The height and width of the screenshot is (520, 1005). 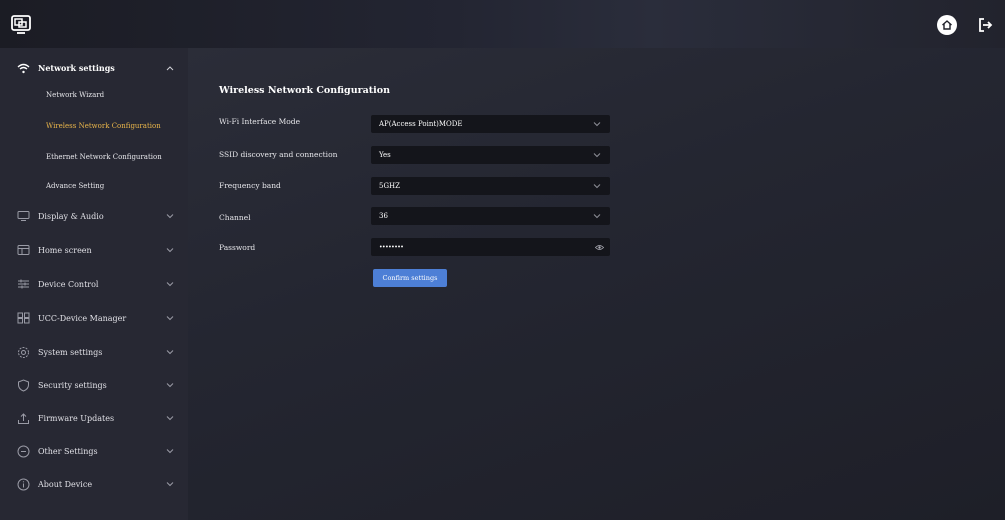 I want to click on shield-icon, so click(x=23, y=385).